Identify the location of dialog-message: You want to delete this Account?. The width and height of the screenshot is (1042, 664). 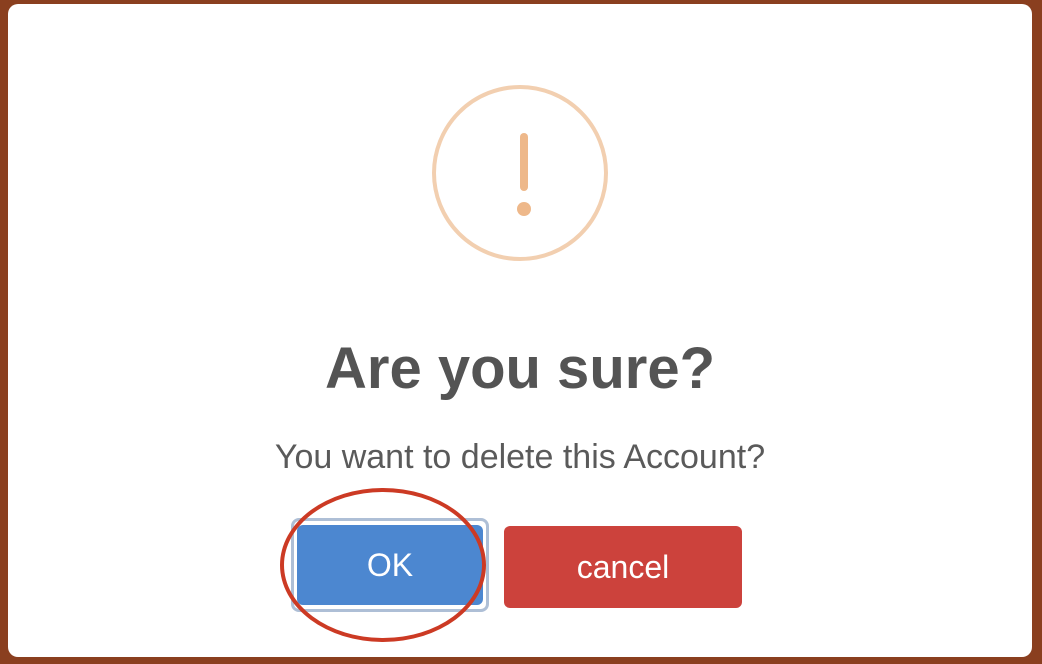
(520, 457).